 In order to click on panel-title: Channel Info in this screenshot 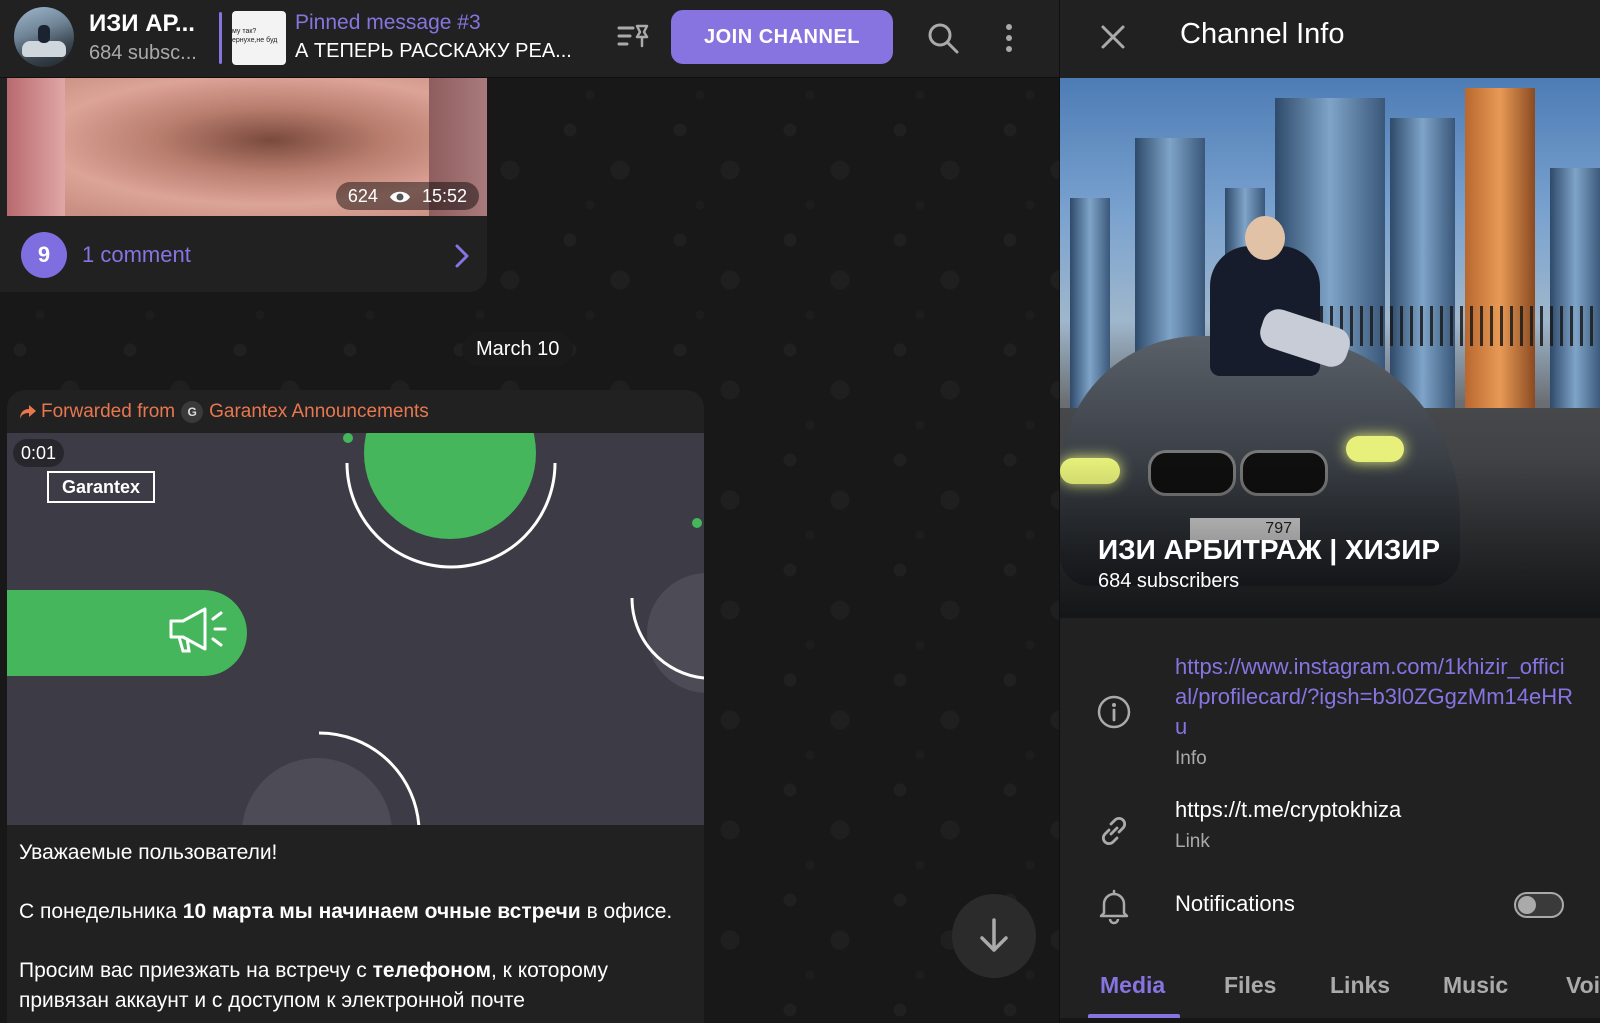, I will do `click(1262, 34)`.